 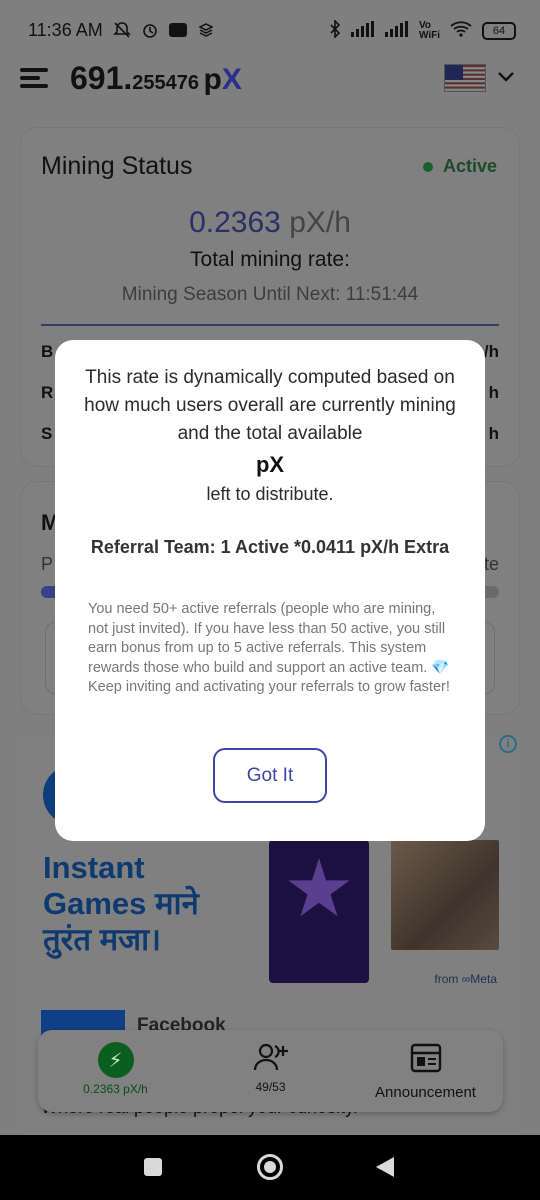 I want to click on paytm-icon, so click(x=178, y=30).